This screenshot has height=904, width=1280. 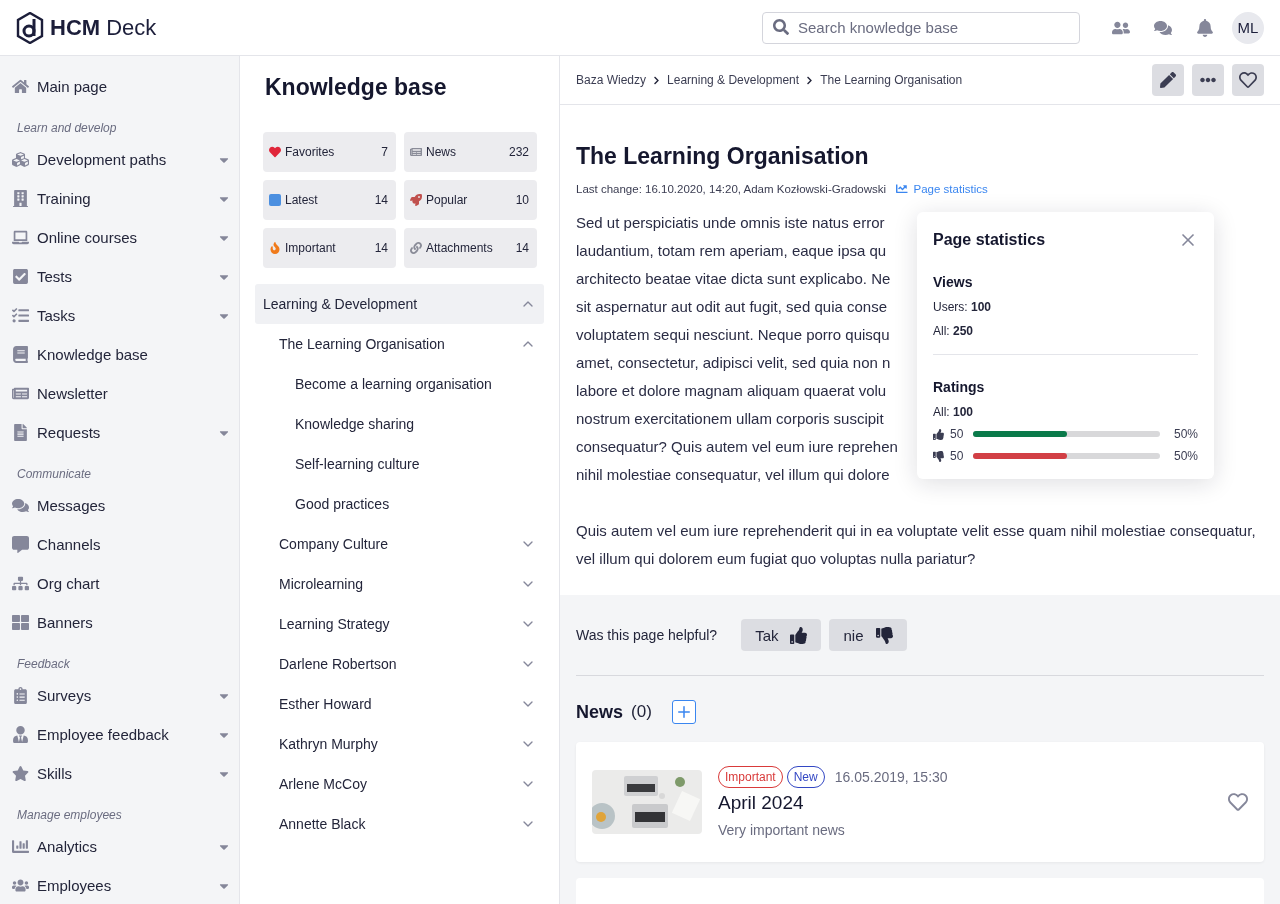 What do you see at coordinates (119, 237) in the screenshot?
I see `sidebar-item: Online courses` at bounding box center [119, 237].